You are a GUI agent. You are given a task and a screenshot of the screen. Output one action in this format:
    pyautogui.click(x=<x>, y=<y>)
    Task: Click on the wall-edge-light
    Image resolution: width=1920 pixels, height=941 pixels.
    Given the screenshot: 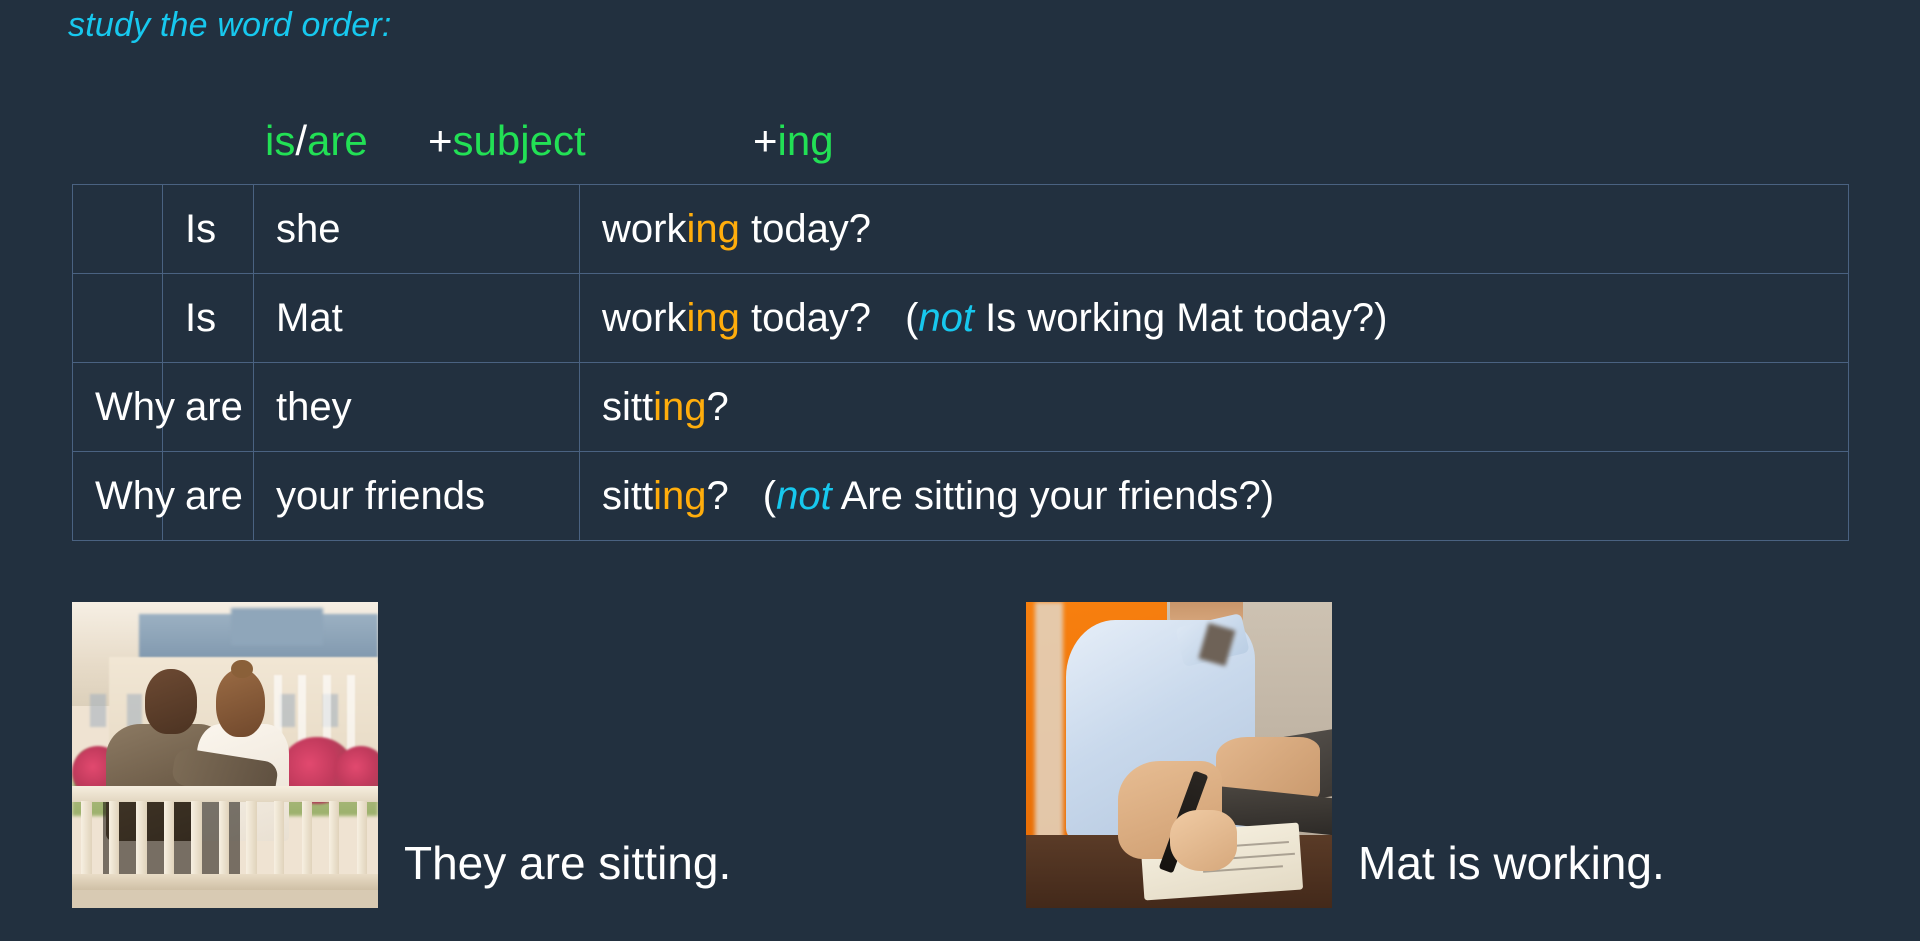 What is the action you would take?
    pyautogui.click(x=1049, y=721)
    